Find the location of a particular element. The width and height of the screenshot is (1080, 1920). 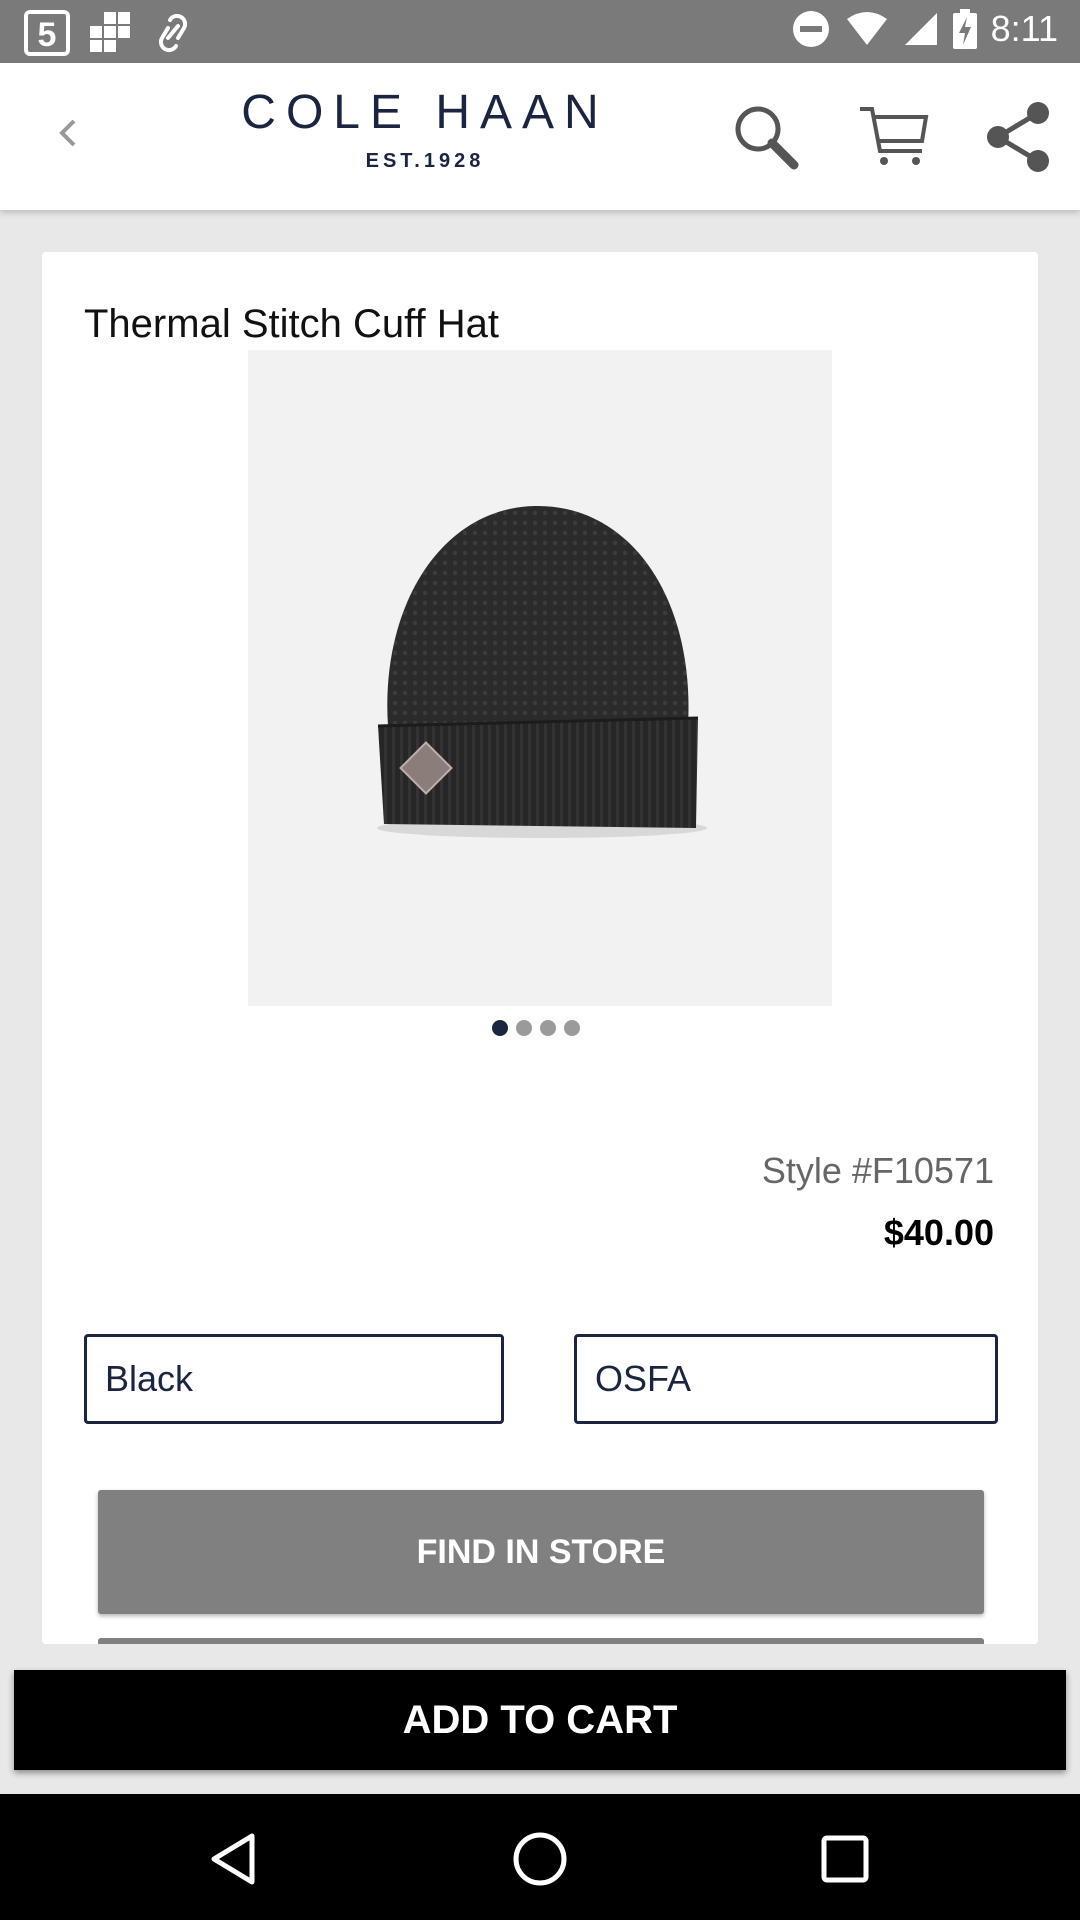

cart-button is located at coordinates (894, 137).